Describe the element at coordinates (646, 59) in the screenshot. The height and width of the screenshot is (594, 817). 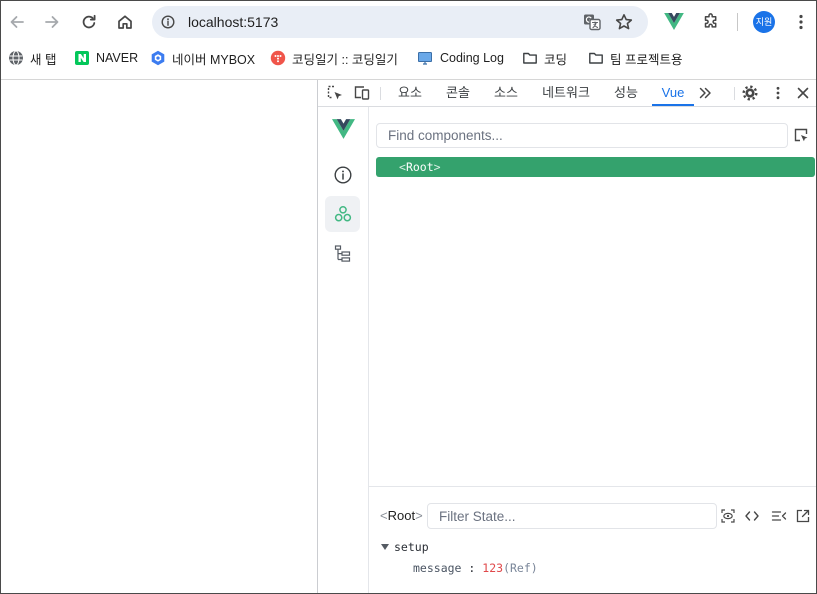
I see `bookmark-label: 팀 프로젝트용` at that location.